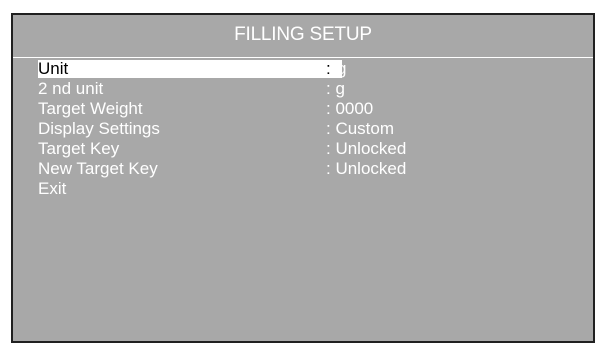 The image size is (606, 344). What do you see at coordinates (90, 108) in the screenshot?
I see `menu-item-label: Target Weight` at bounding box center [90, 108].